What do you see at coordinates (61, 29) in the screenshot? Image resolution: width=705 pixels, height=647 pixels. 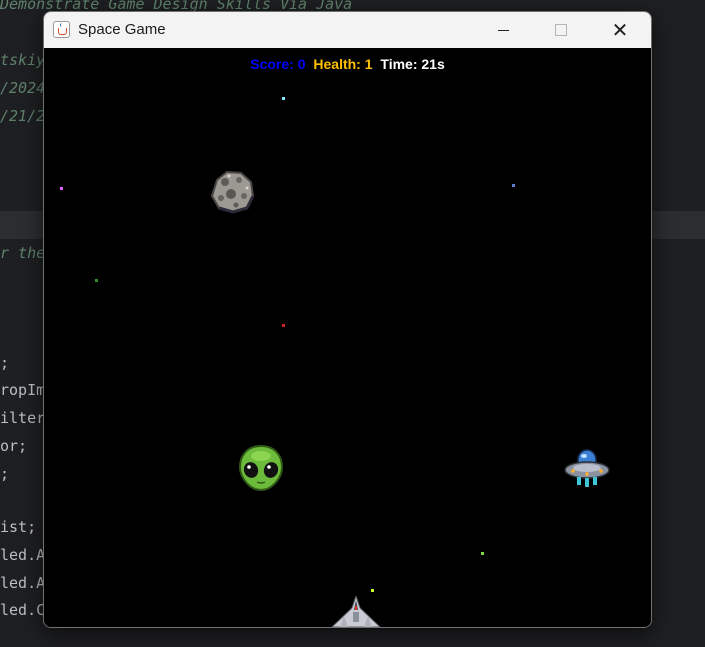 I see `java-app-icon` at bounding box center [61, 29].